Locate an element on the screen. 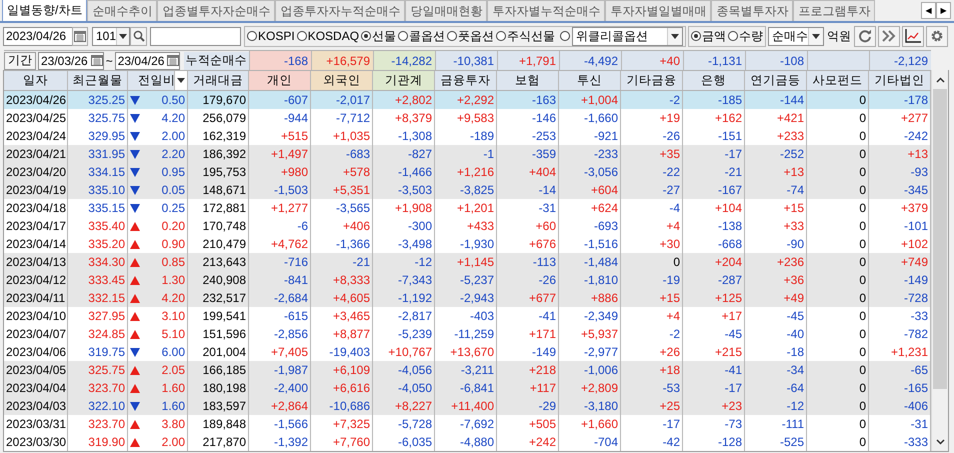 This screenshot has height=453, width=954. table-row: 2023/04/10 327.95 3.10 199,541 -615 +3,465 -2,817 -403 -41 -2,349 +4 +17 -45 0 -33 is located at coordinates (467, 316).